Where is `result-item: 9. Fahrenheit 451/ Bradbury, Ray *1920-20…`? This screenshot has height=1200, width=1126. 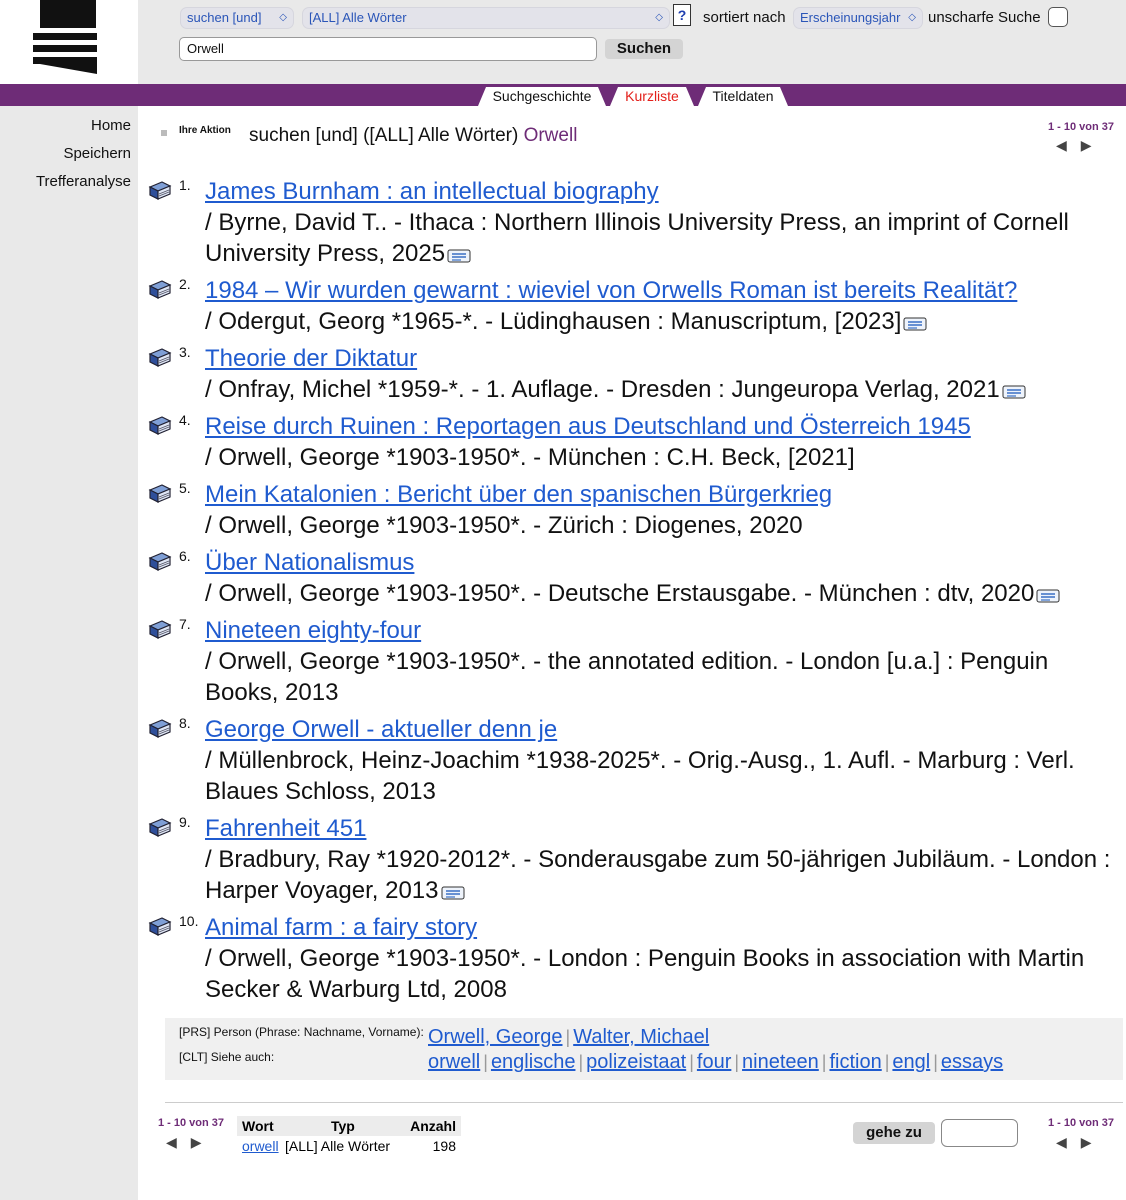
result-item: 9. Fahrenheit 451/ Bradbury, Ray *1920-20… is located at coordinates (631, 859).